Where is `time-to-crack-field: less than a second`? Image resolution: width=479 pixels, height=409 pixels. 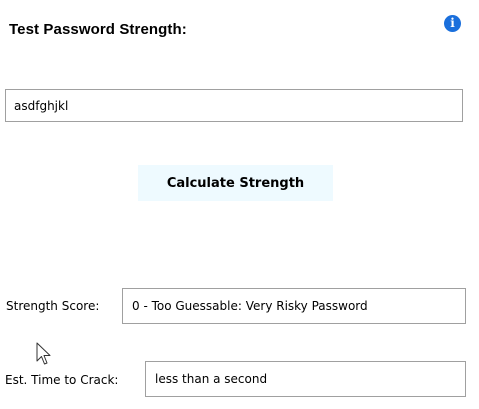
time-to-crack-field: less than a second is located at coordinates (305, 379).